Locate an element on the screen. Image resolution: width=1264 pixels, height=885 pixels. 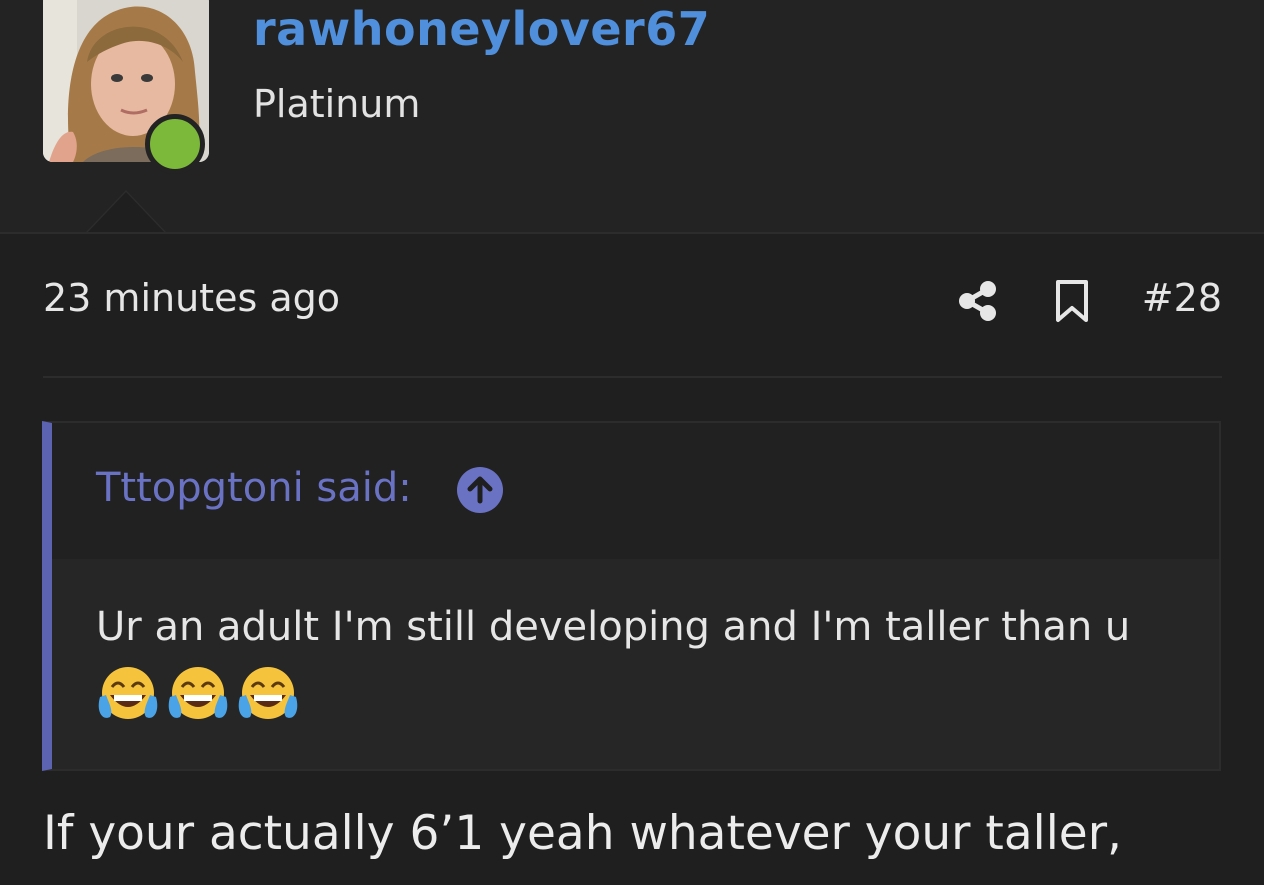
share-button is located at coordinates (978, 301).